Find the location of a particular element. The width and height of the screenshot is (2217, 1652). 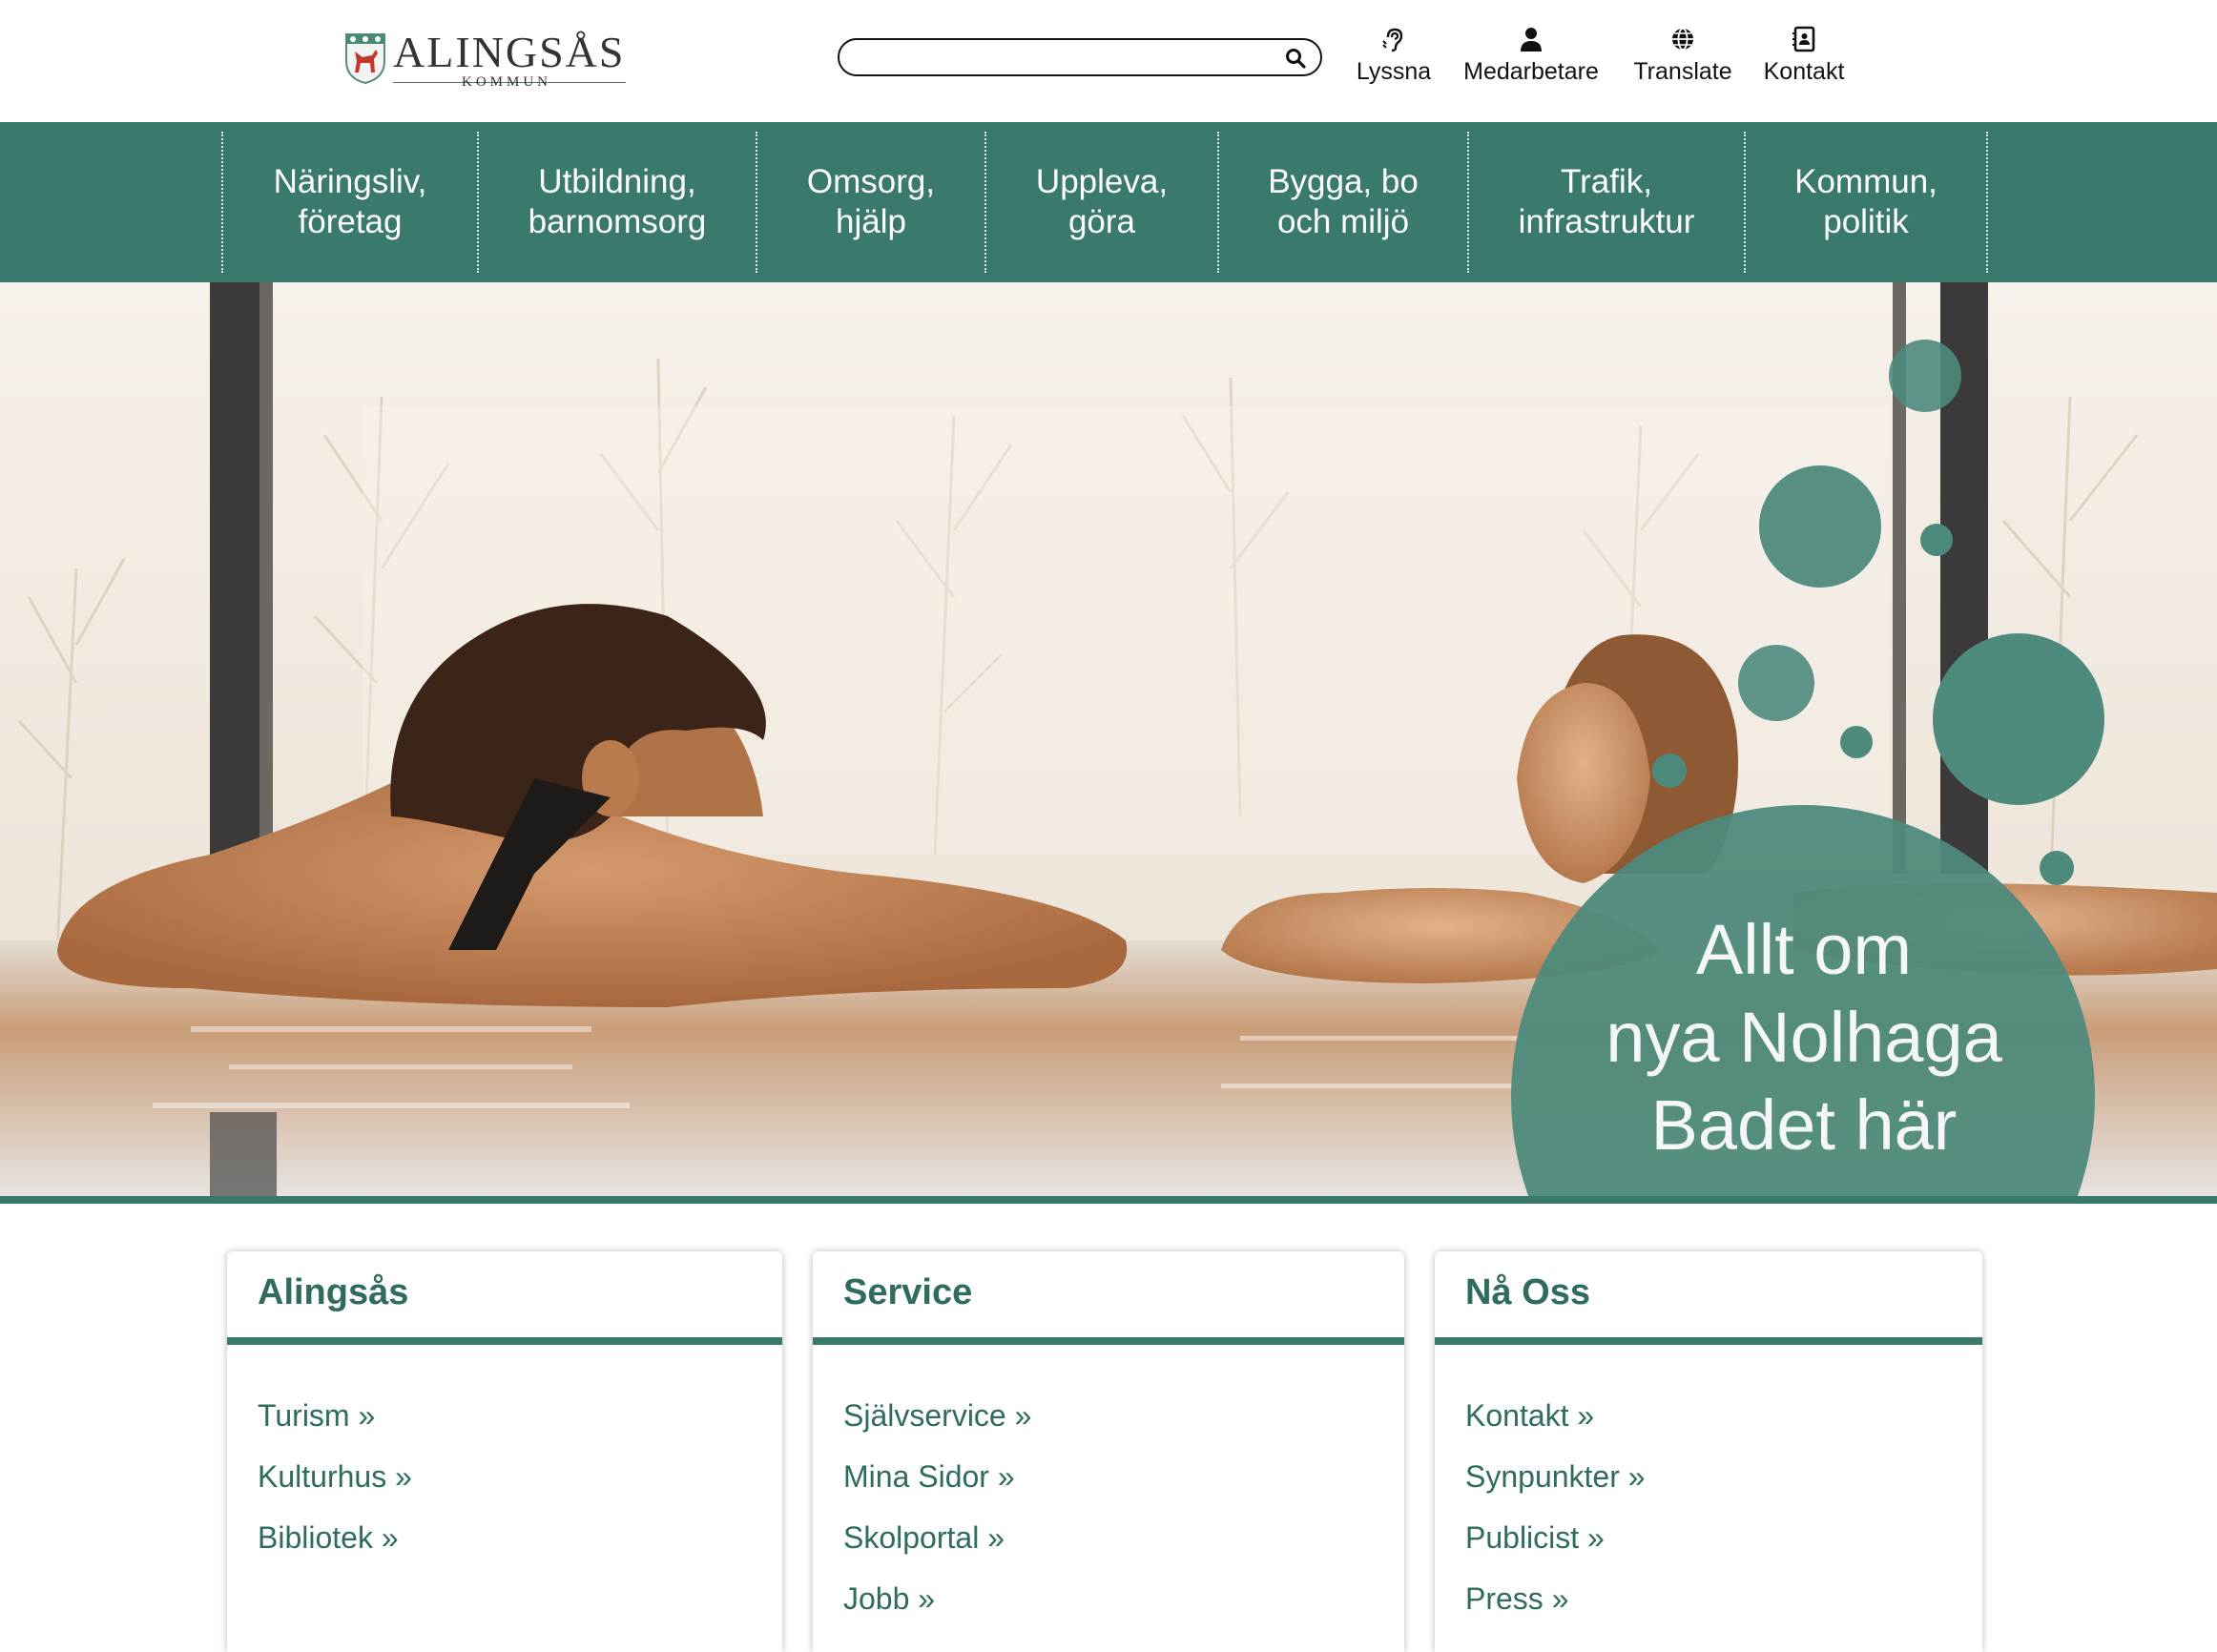

nav-item-kommun: Kommun, politik is located at coordinates (1865, 203).